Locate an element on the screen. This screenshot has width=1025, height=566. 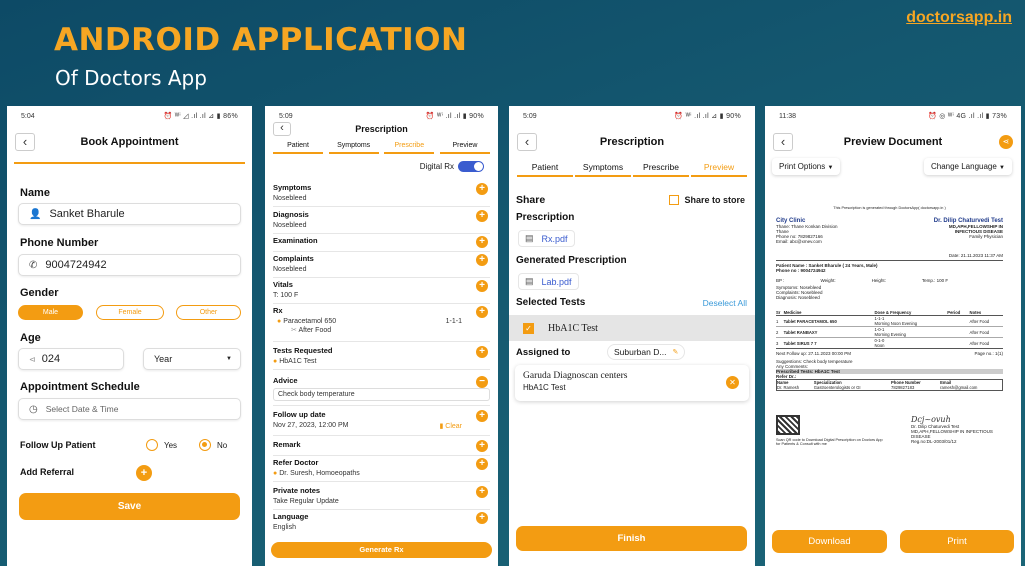
complaints-section: Complaints Nosebleed + is located at coordinates (381, 266).